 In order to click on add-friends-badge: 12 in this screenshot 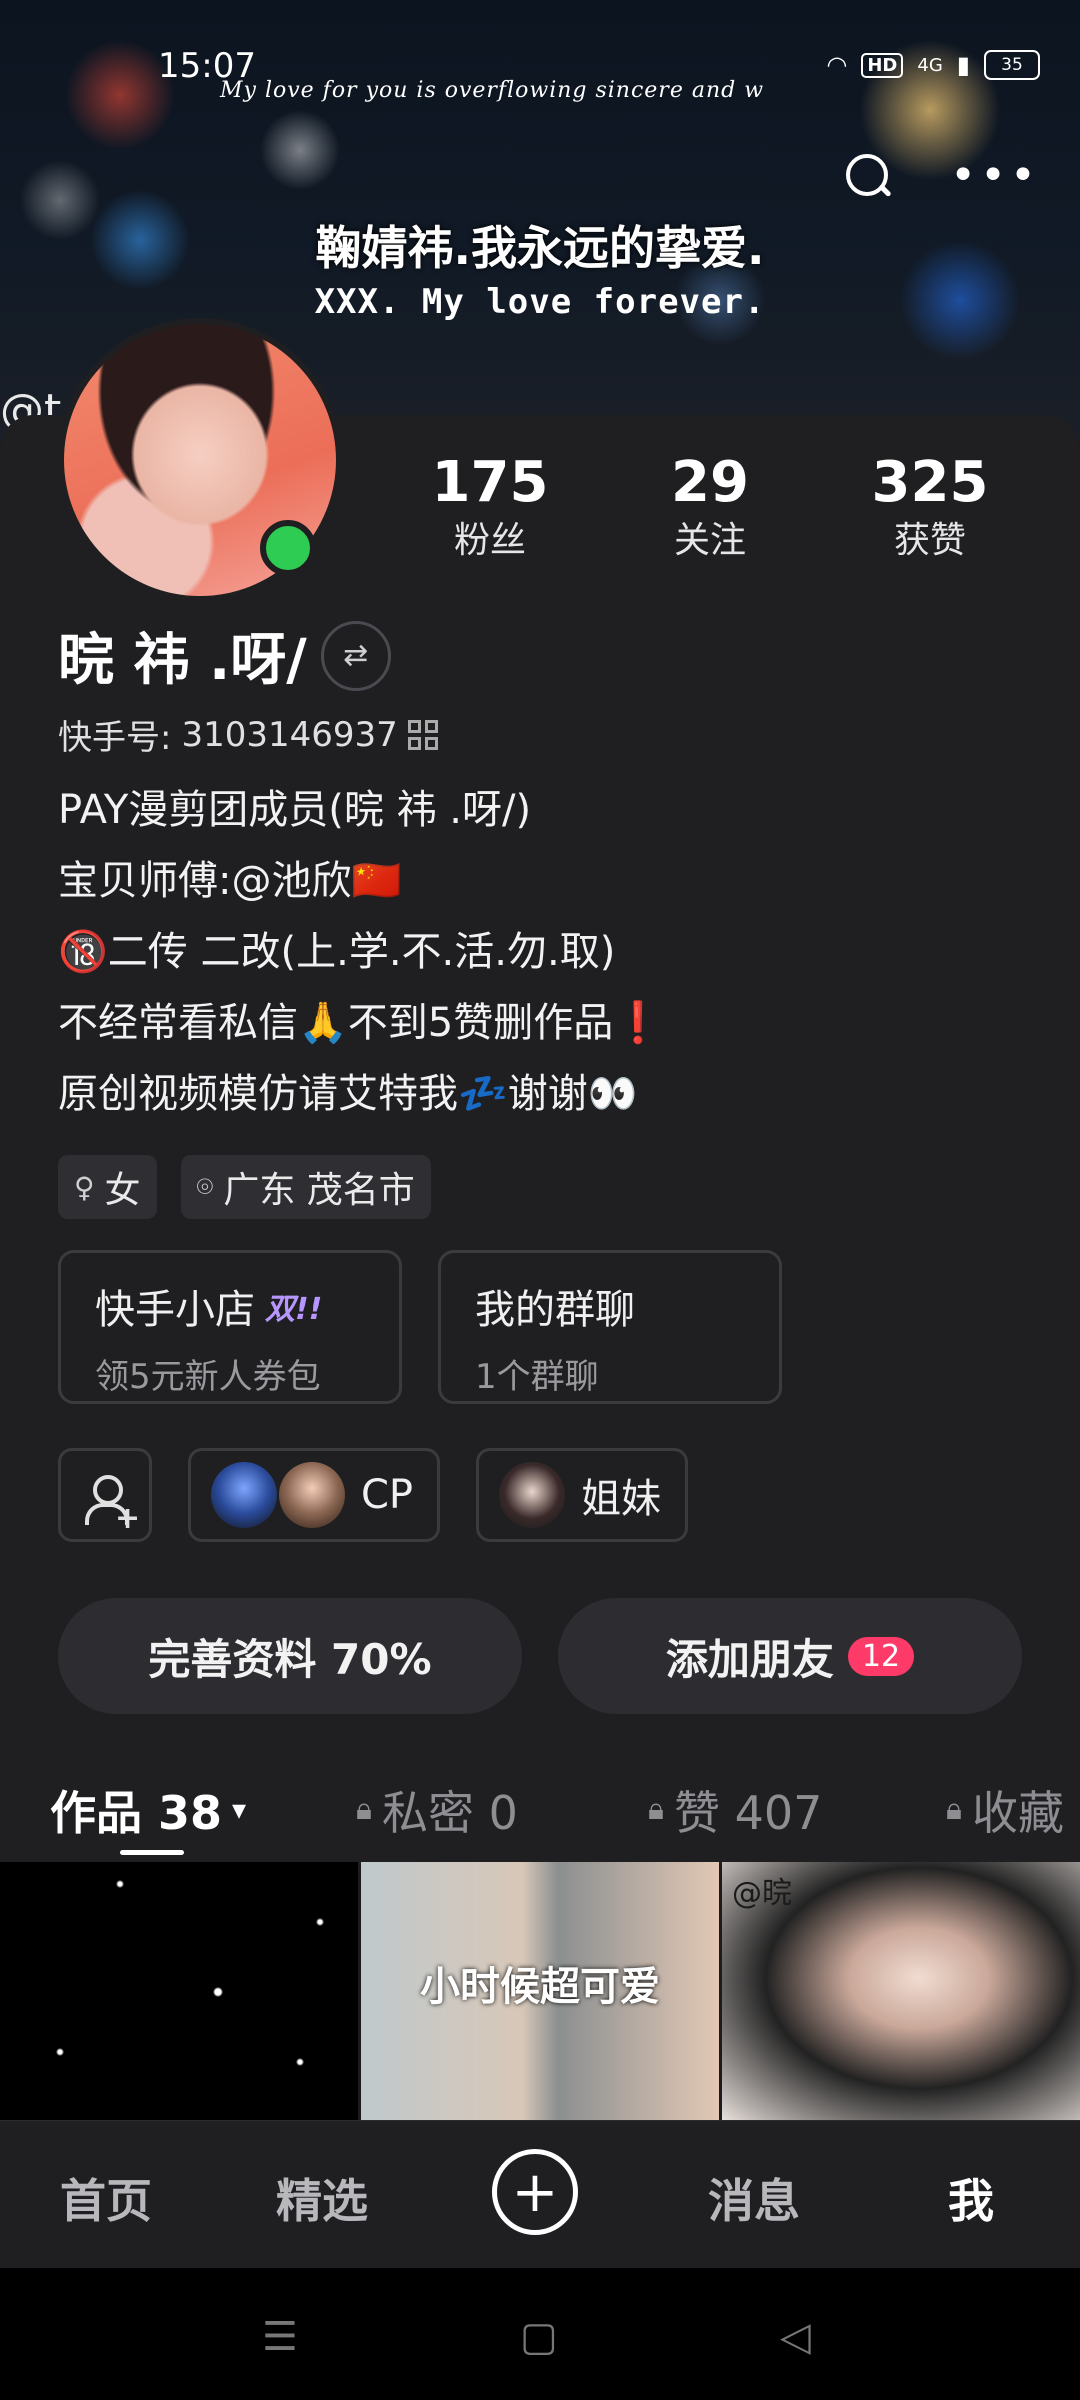, I will do `click(881, 1656)`.